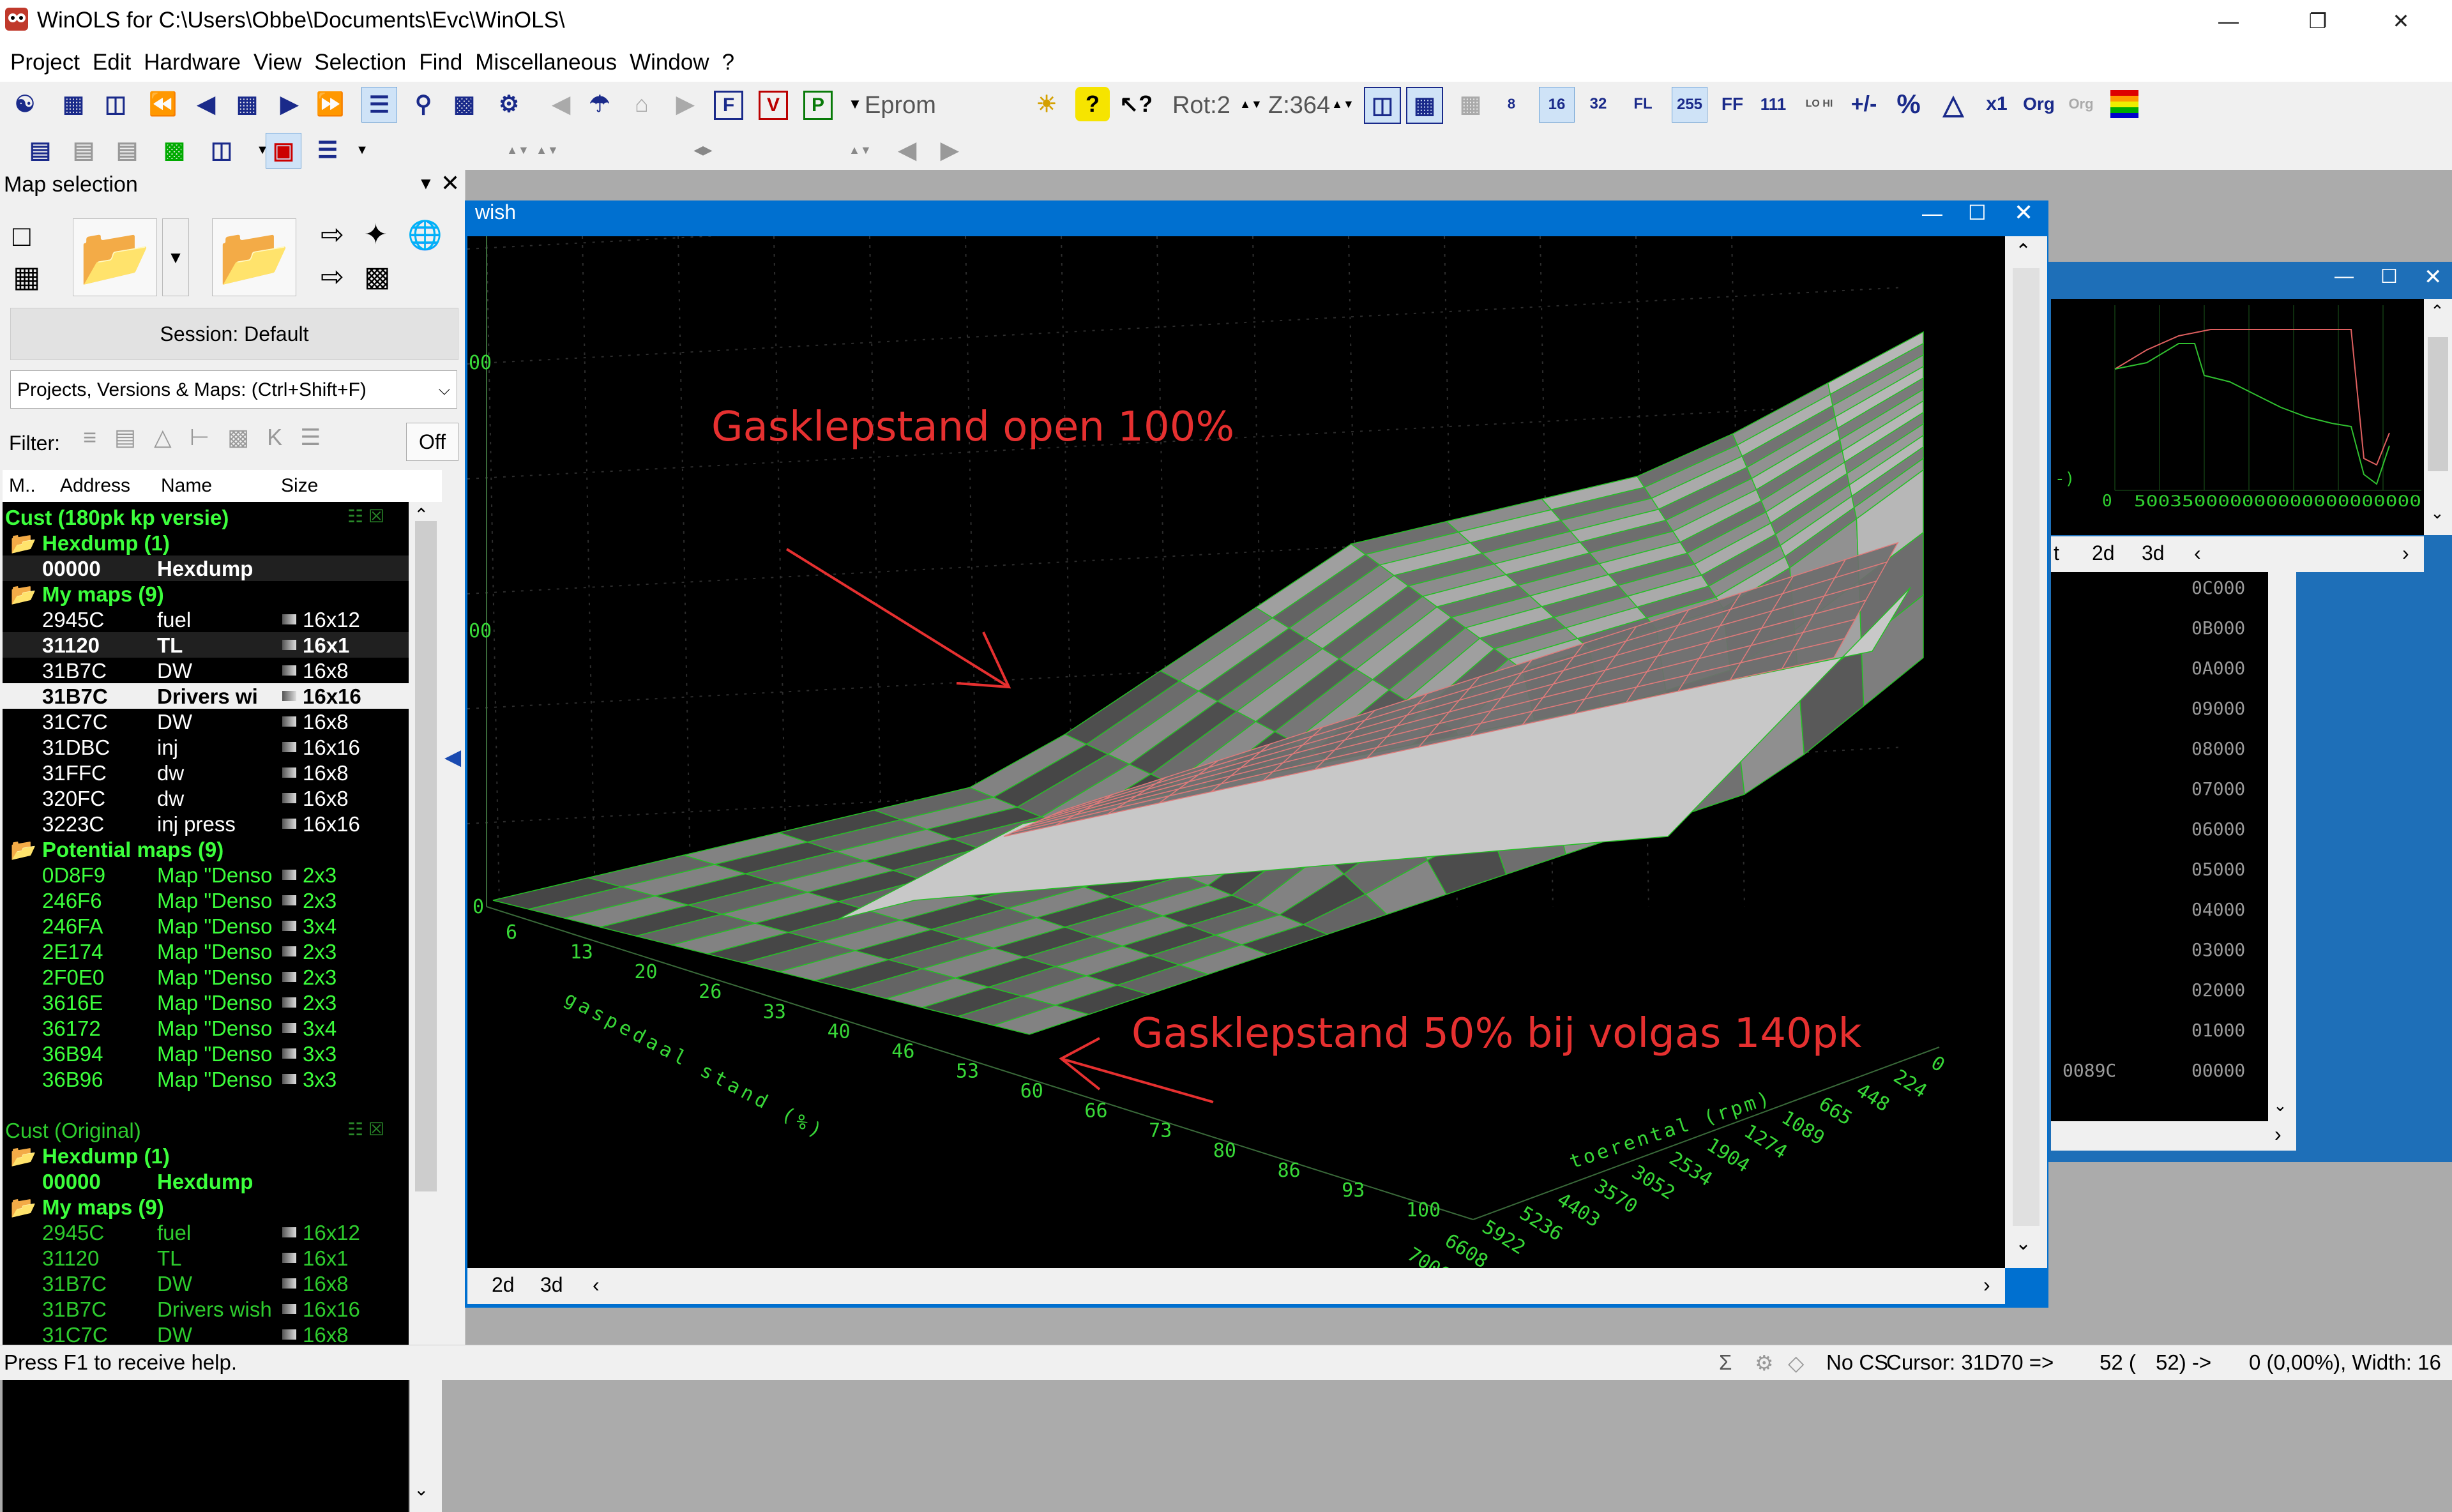  I want to click on map-maximize-button: ☐, so click(1977, 212).